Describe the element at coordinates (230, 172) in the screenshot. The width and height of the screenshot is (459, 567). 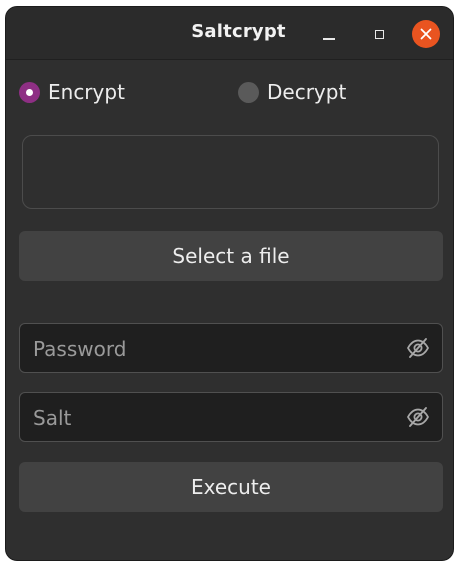
I see `message-text-area` at that location.